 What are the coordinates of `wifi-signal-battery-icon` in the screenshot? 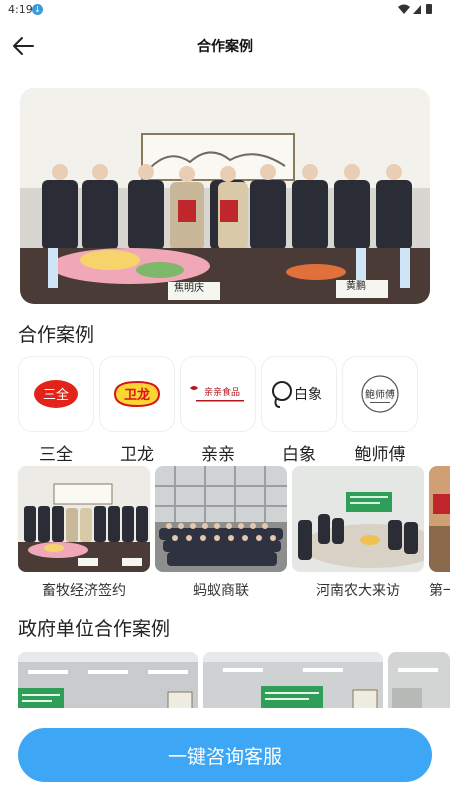 It's located at (415, 9).